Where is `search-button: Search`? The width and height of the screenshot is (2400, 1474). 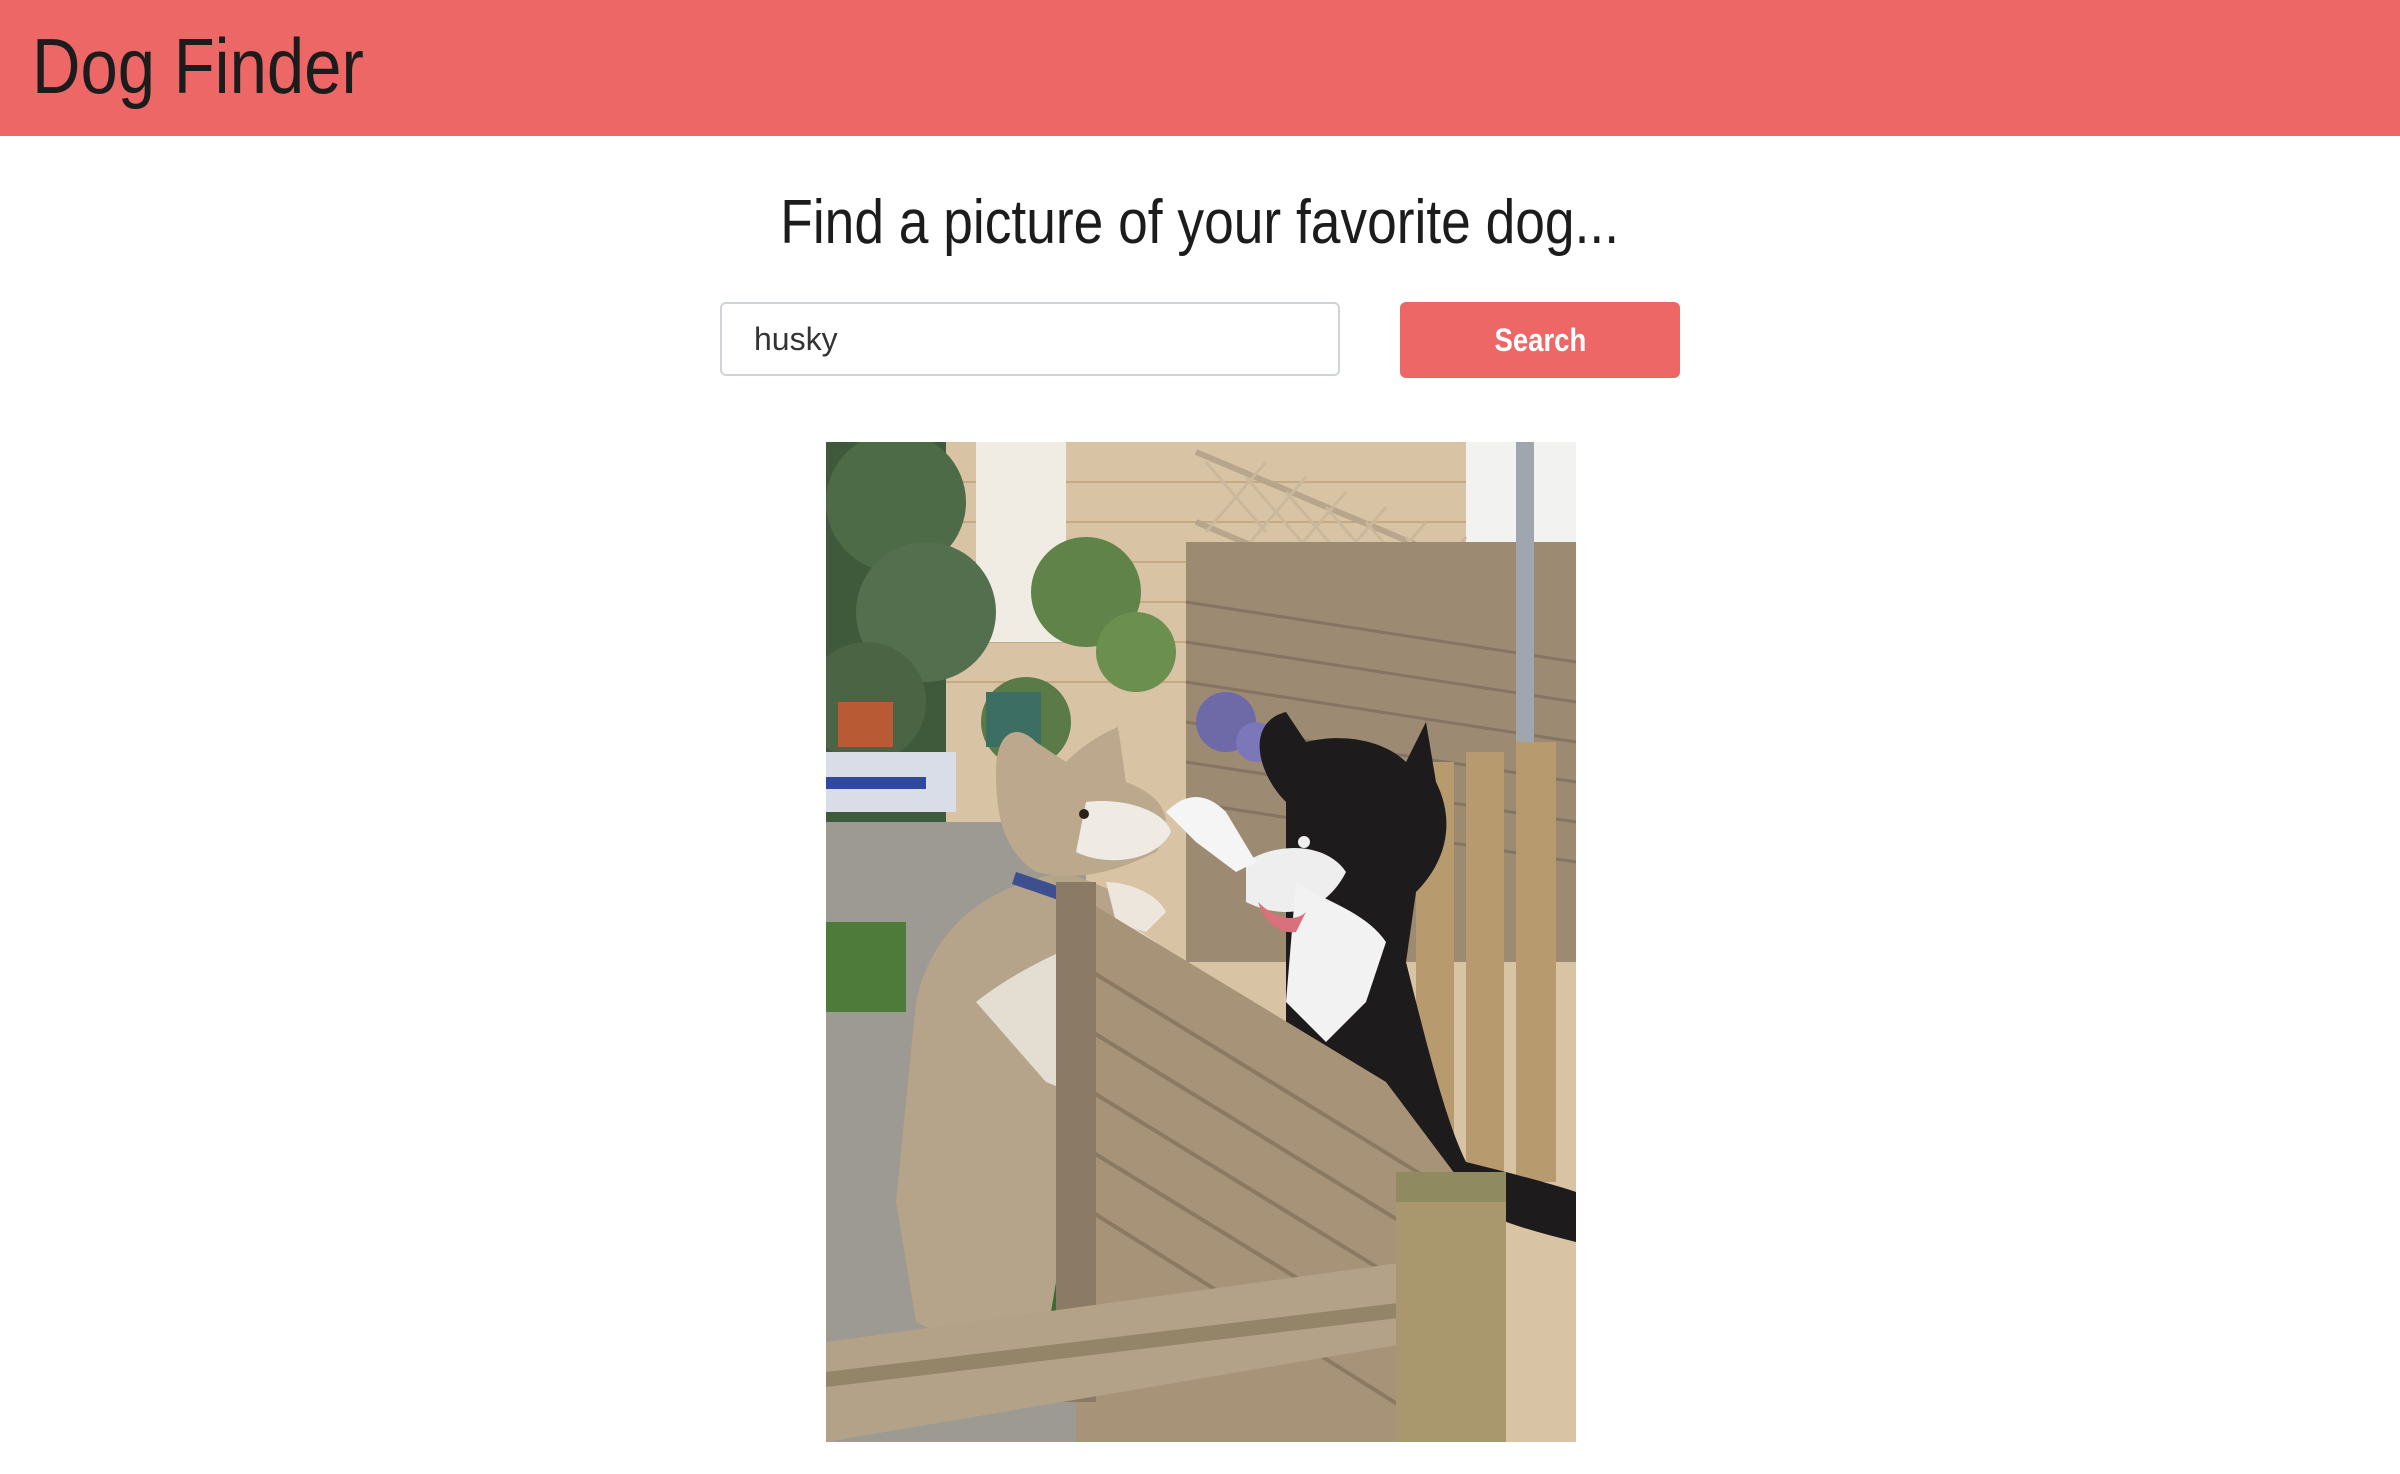 search-button: Search is located at coordinates (1540, 340).